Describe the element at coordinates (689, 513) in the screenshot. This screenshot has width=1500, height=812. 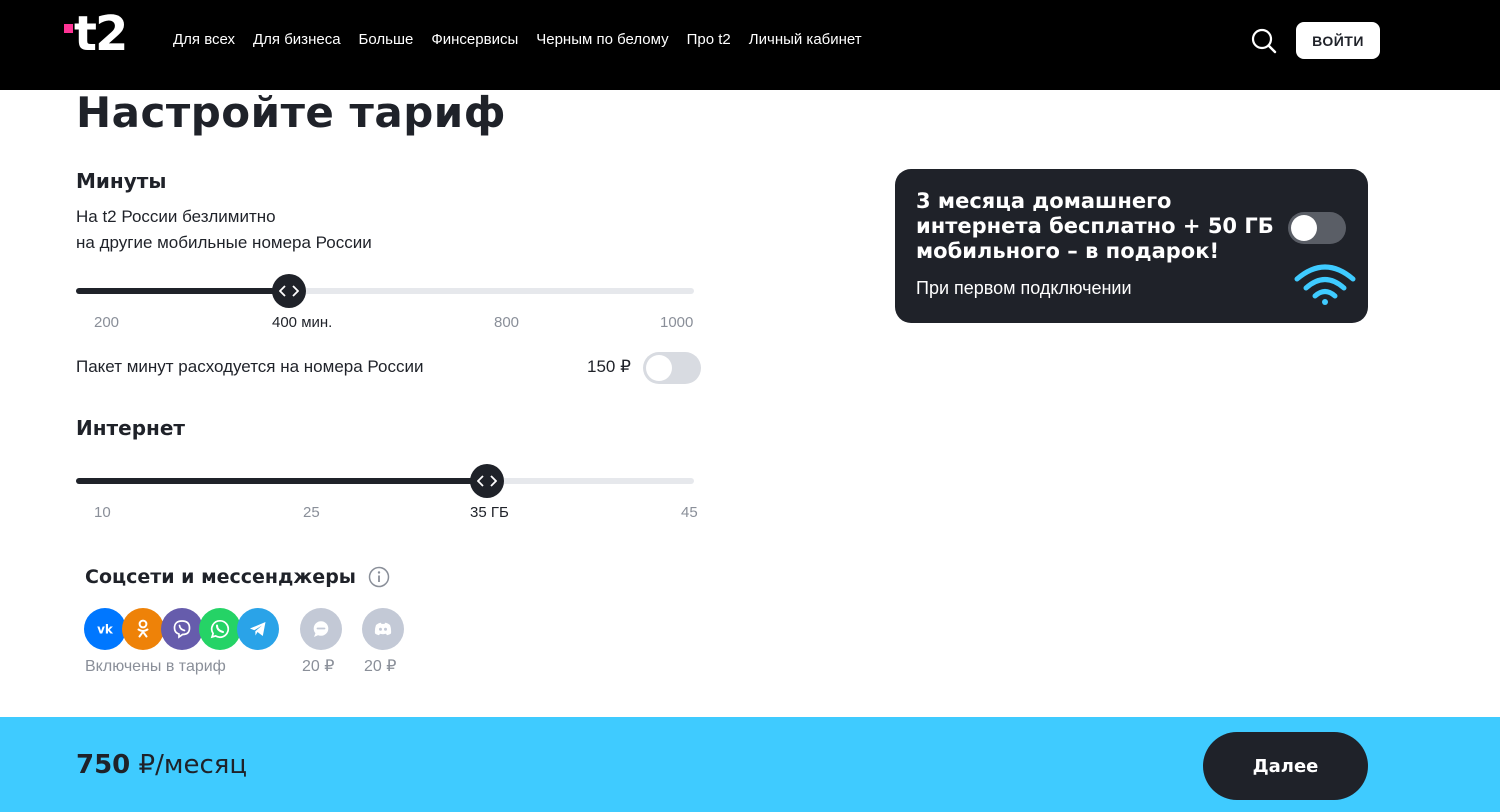
I see `internet-tick: 45` at that location.